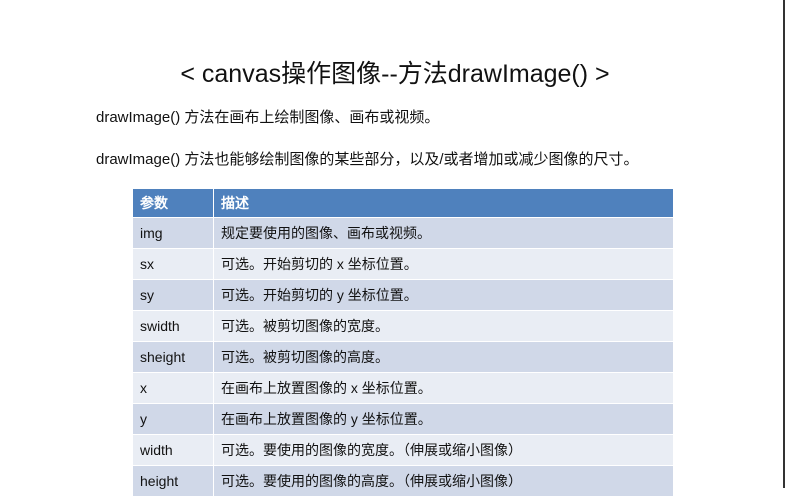 The height and width of the screenshot is (497, 797). What do you see at coordinates (443, 388) in the screenshot?
I see `param-description: 在画布上放置图像的 x 坐标位置。` at bounding box center [443, 388].